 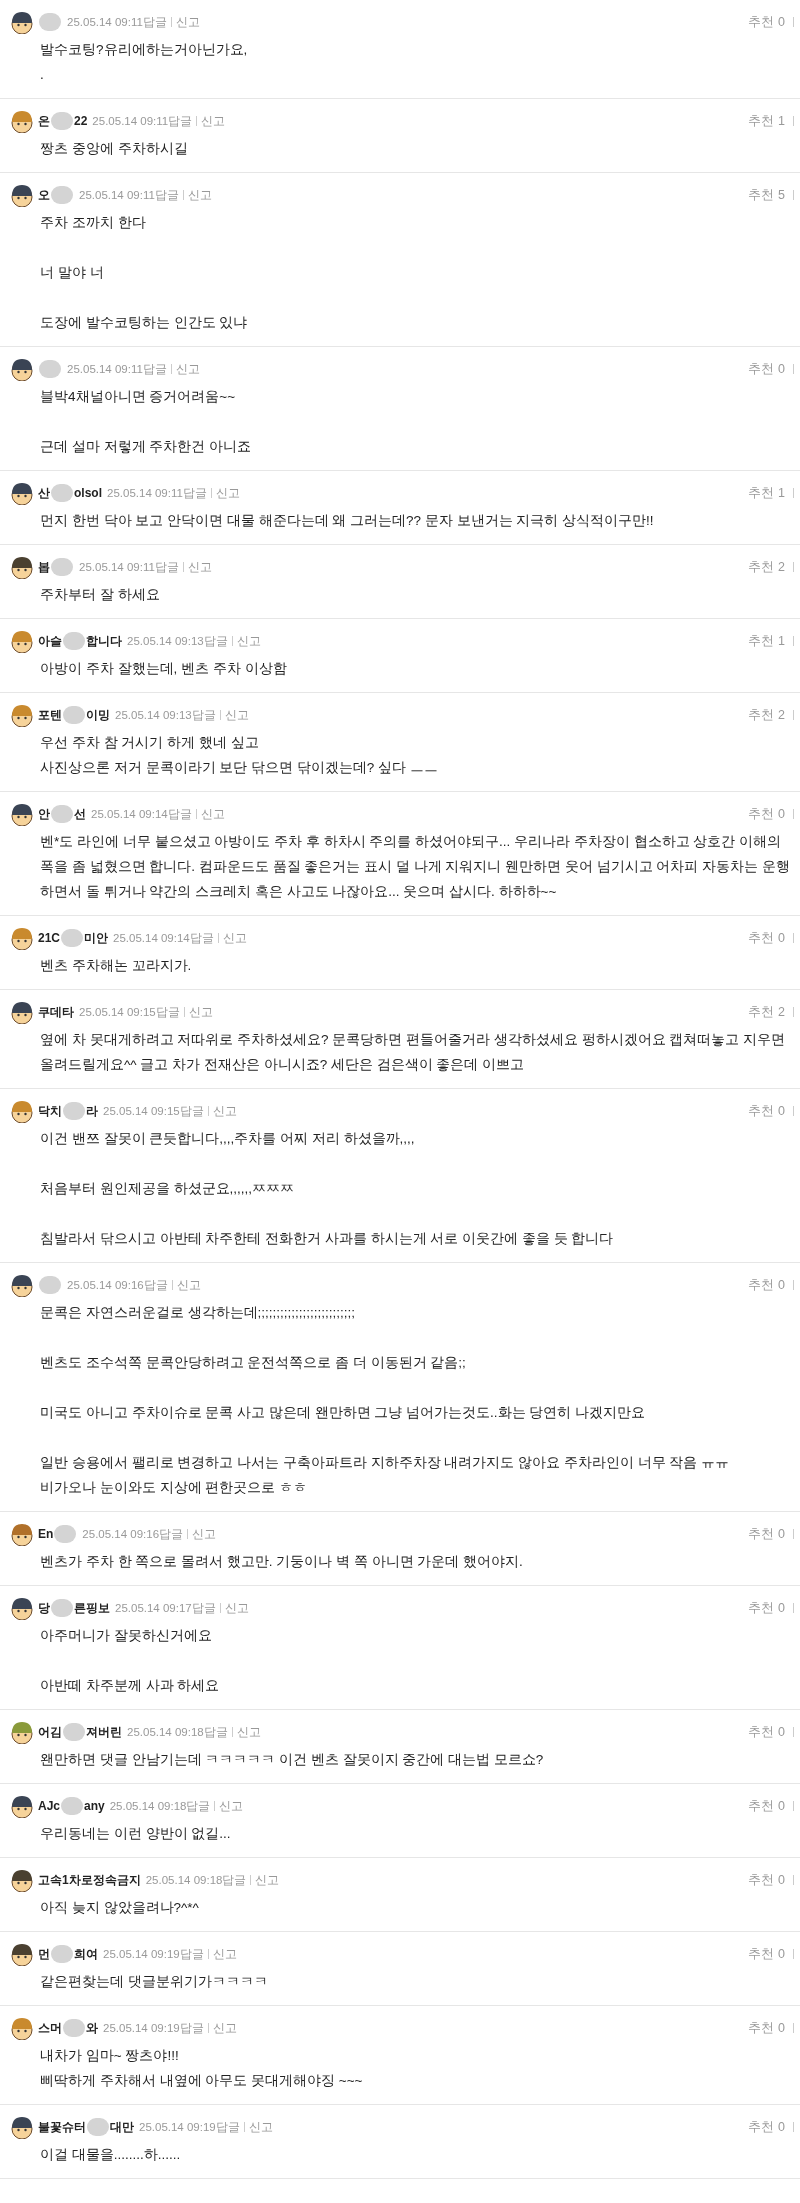 What do you see at coordinates (86, 1954) in the screenshot?
I see `user-name: 희여` at bounding box center [86, 1954].